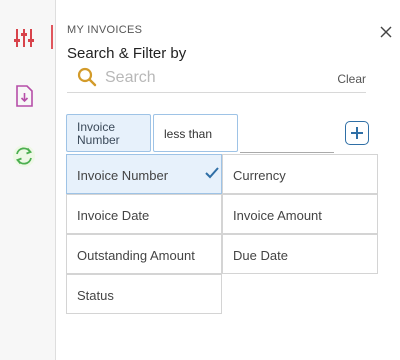 The image size is (400, 360). Describe the element at coordinates (212, 173) in the screenshot. I see `checkmark-icon` at that location.